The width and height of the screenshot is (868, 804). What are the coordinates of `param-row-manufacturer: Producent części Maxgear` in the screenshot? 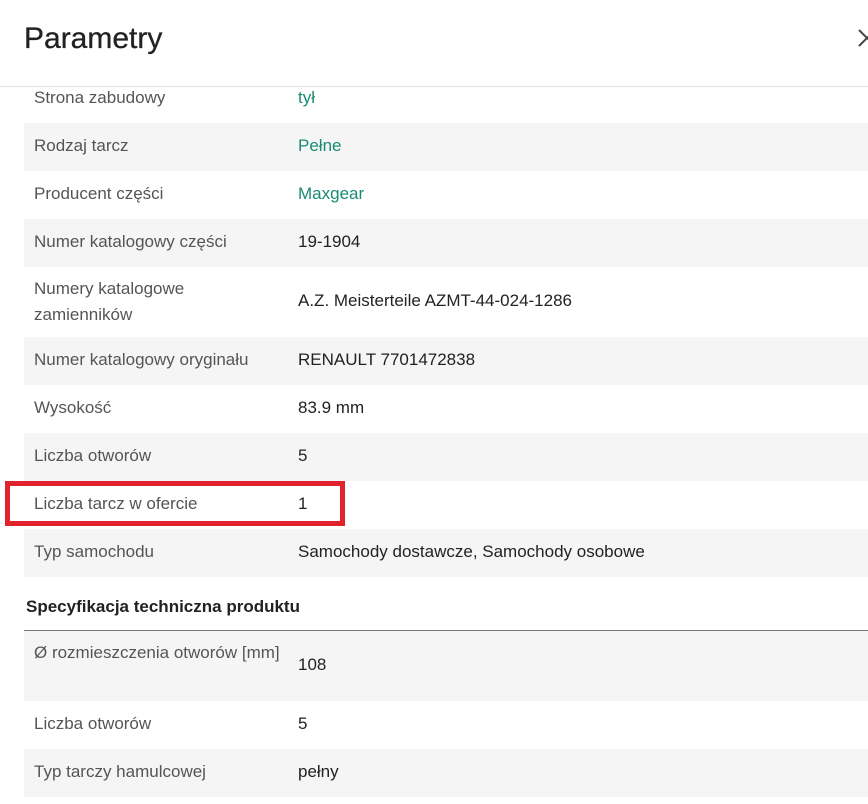 It's located at (446, 195).